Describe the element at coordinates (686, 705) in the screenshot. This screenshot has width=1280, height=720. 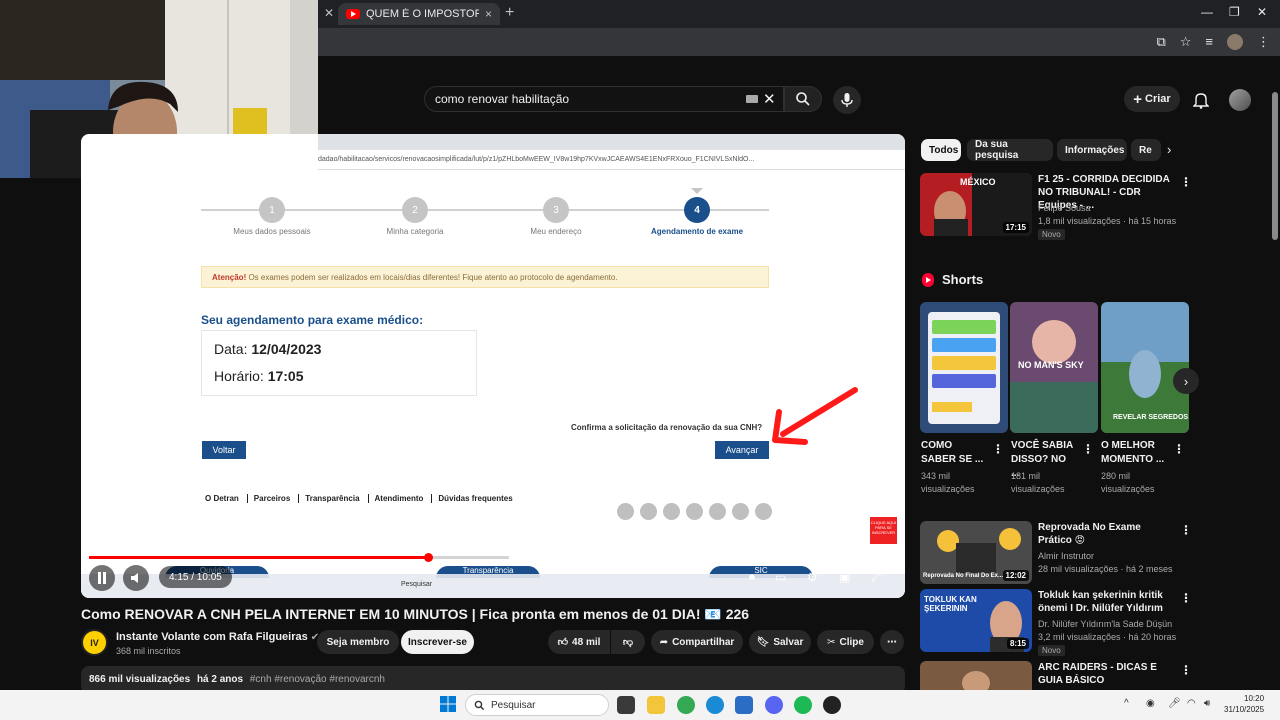
I see `chrome-icon` at that location.